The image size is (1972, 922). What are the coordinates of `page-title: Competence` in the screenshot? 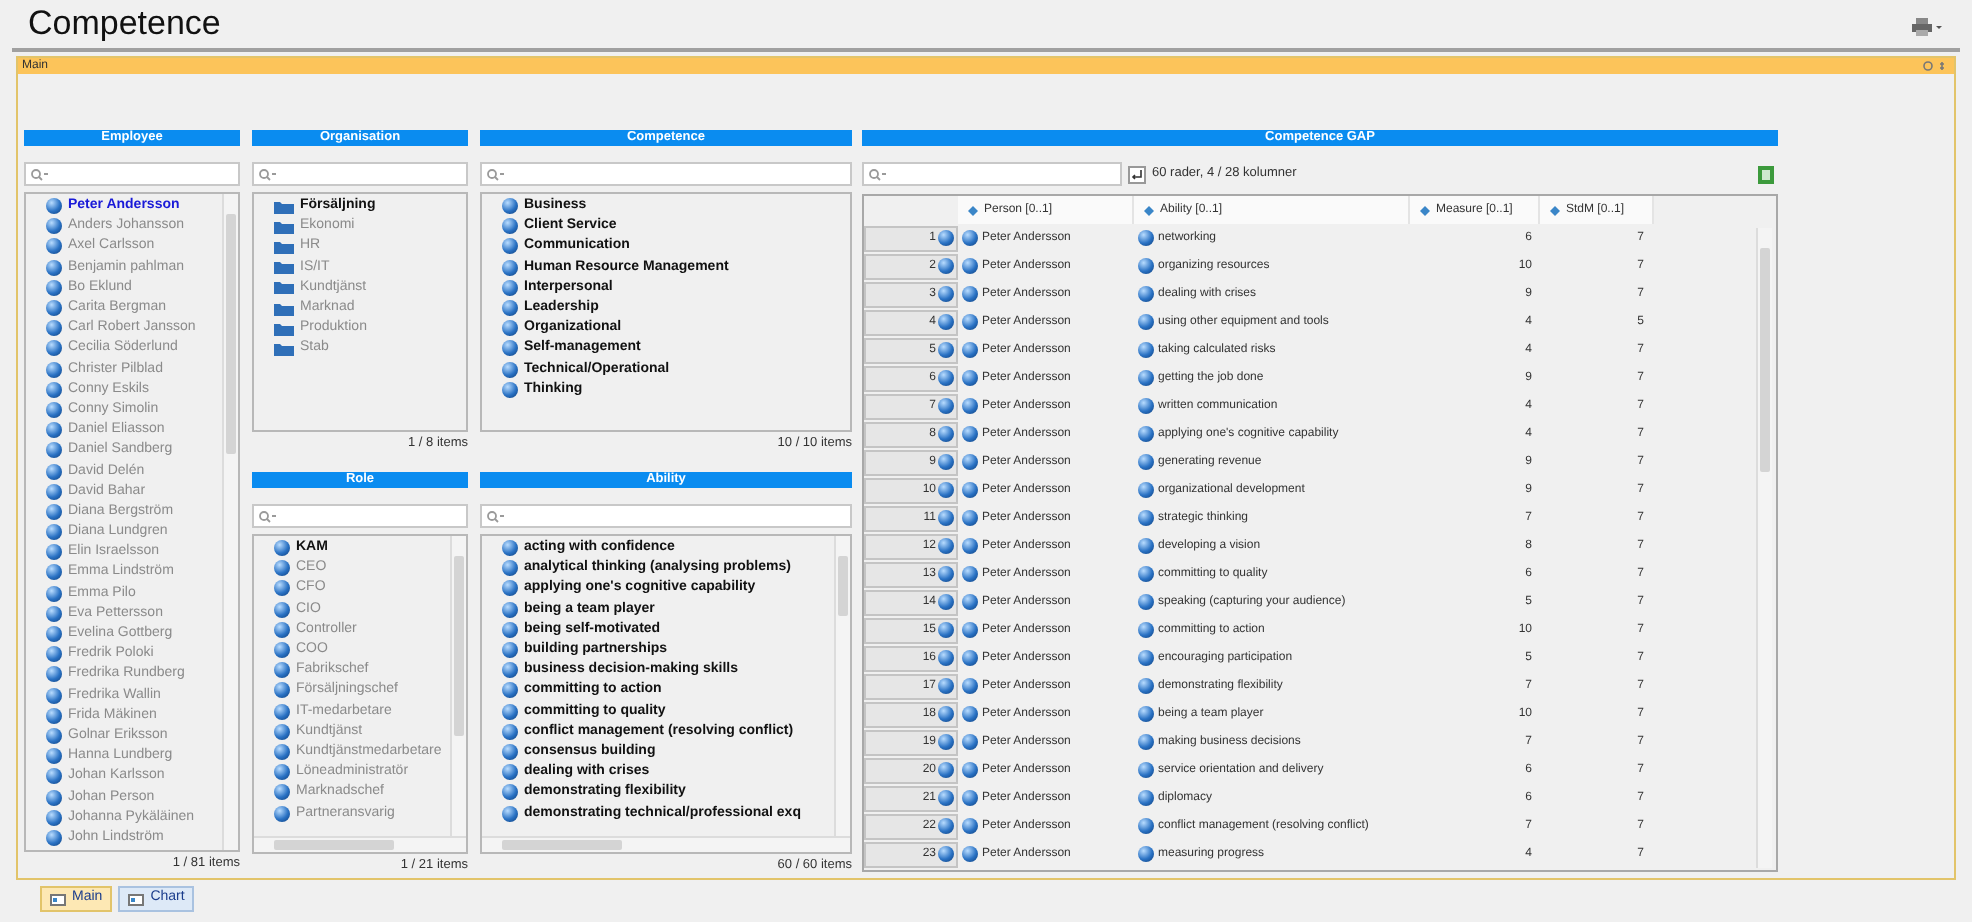 It's located at (124, 24).